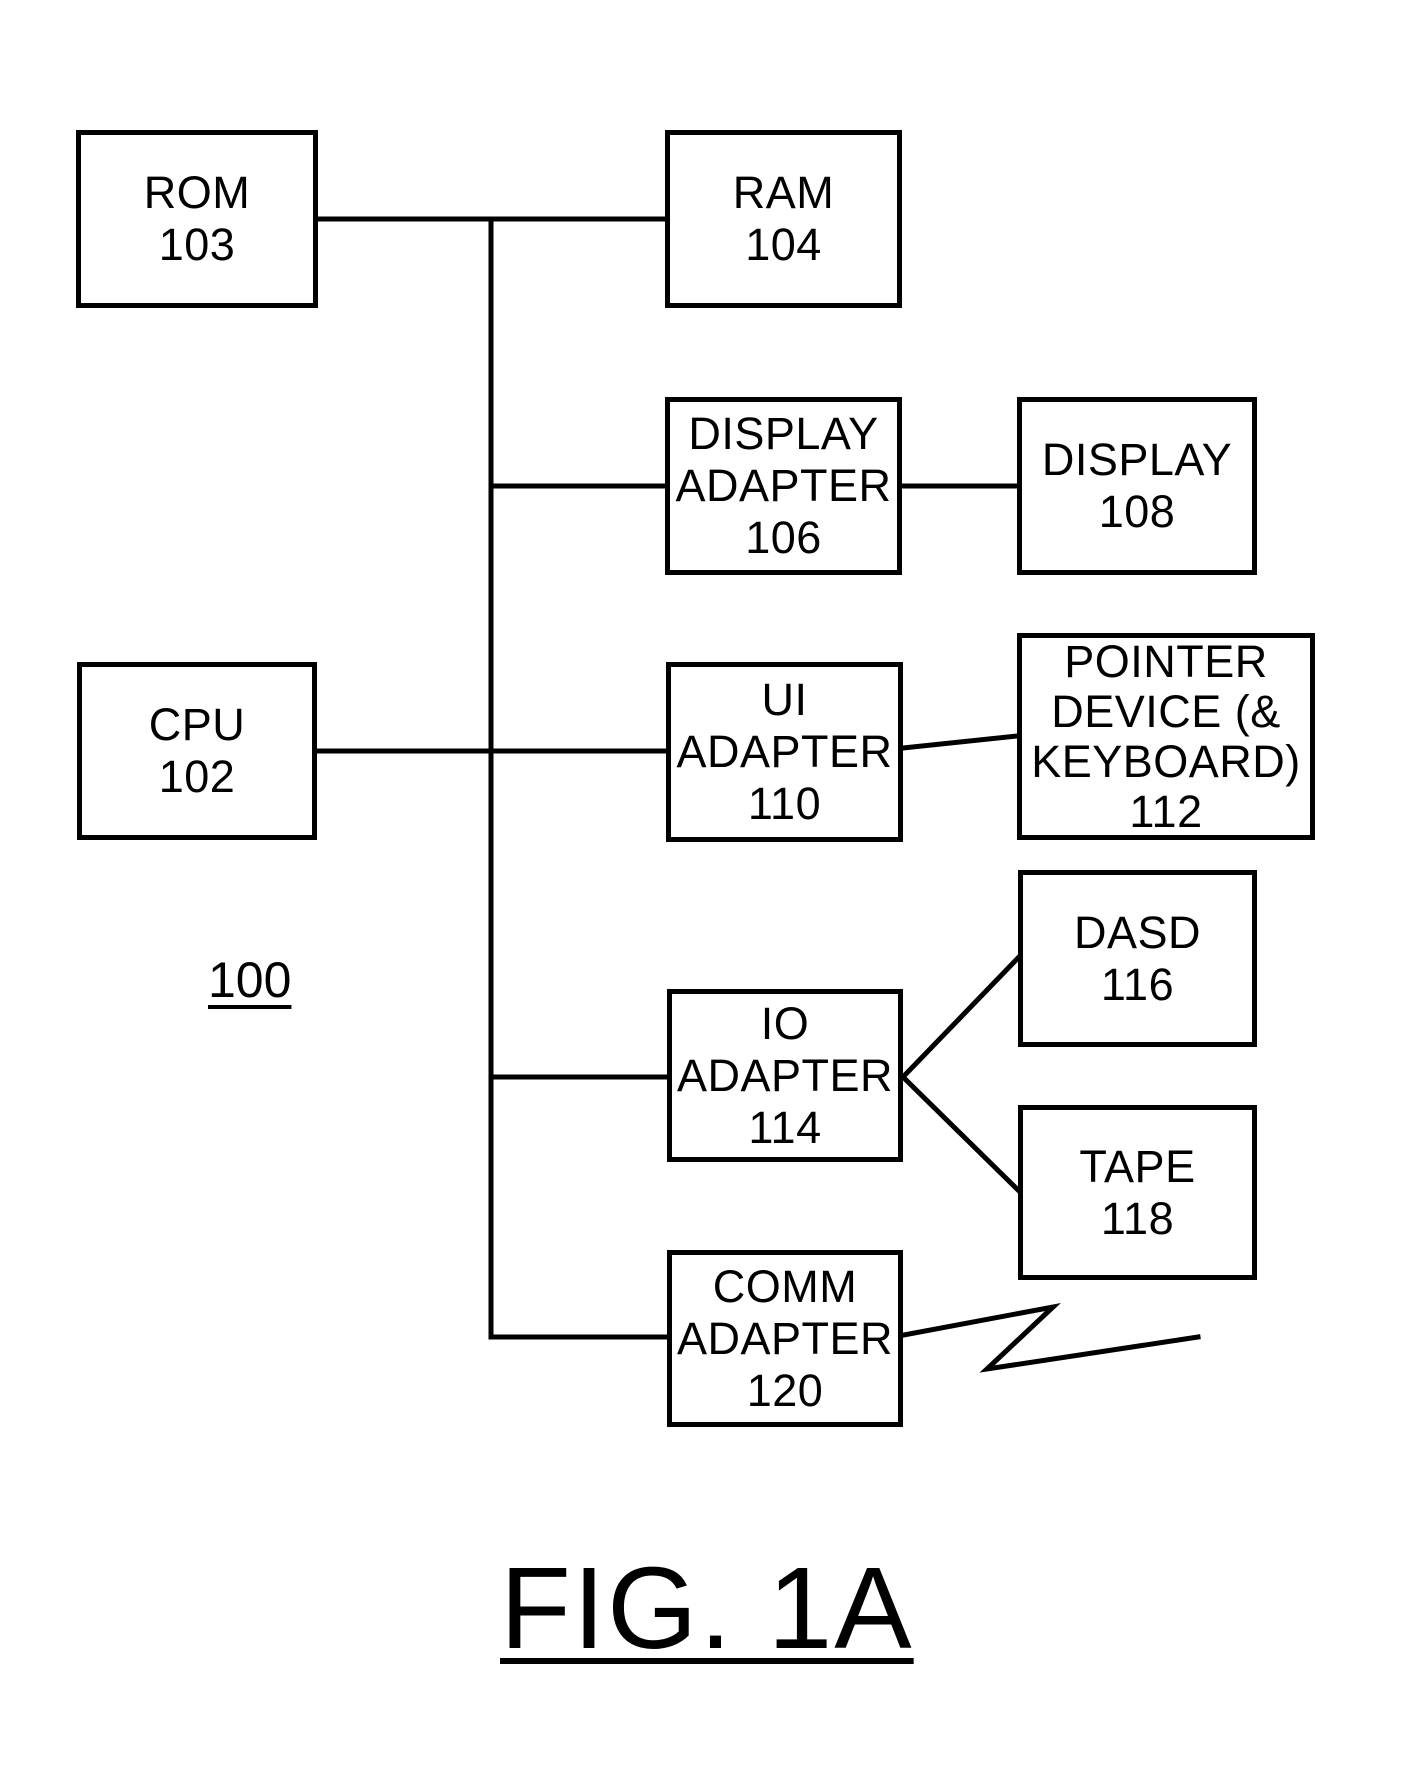  What do you see at coordinates (197, 244) in the screenshot?
I see `rom-number: 103` at bounding box center [197, 244].